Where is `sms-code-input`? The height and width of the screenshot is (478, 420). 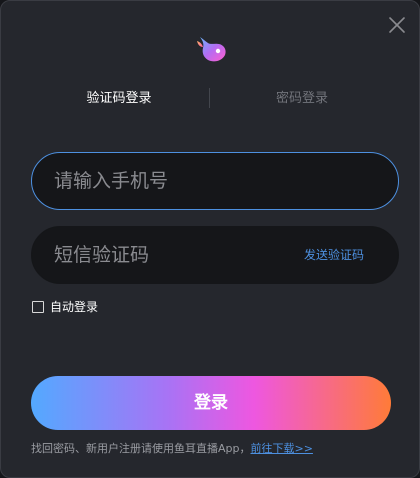 sms-code-input is located at coordinates (179, 255).